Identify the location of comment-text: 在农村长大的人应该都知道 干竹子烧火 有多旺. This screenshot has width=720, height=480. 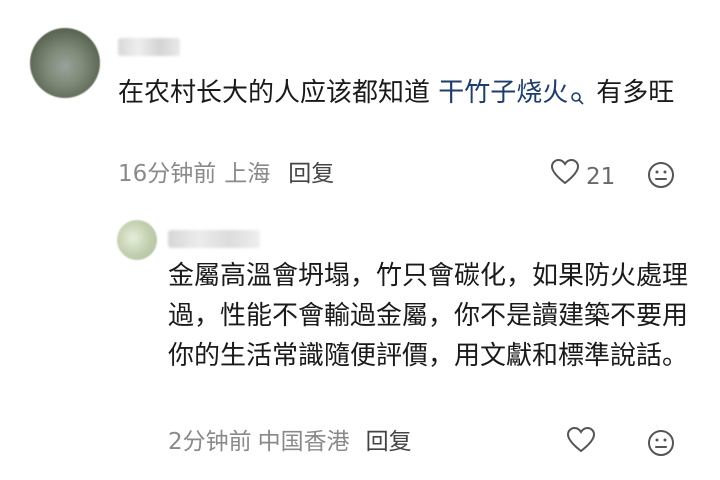
(398, 93).